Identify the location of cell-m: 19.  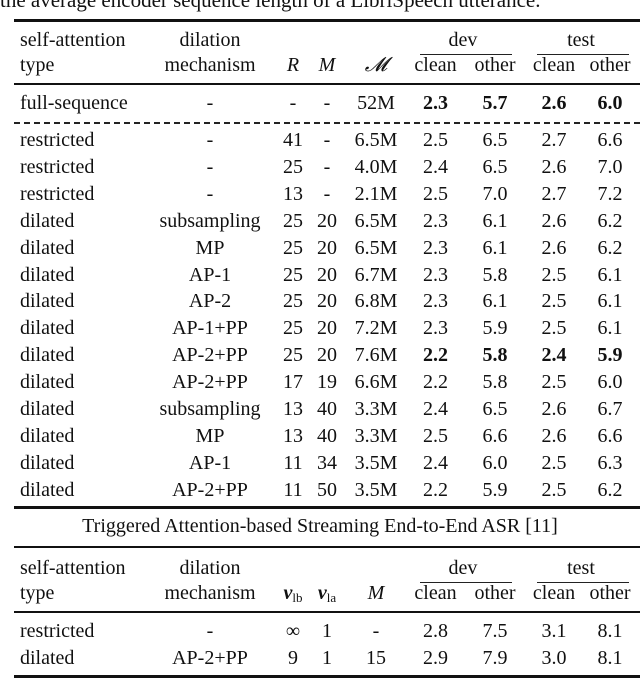
(327, 382).